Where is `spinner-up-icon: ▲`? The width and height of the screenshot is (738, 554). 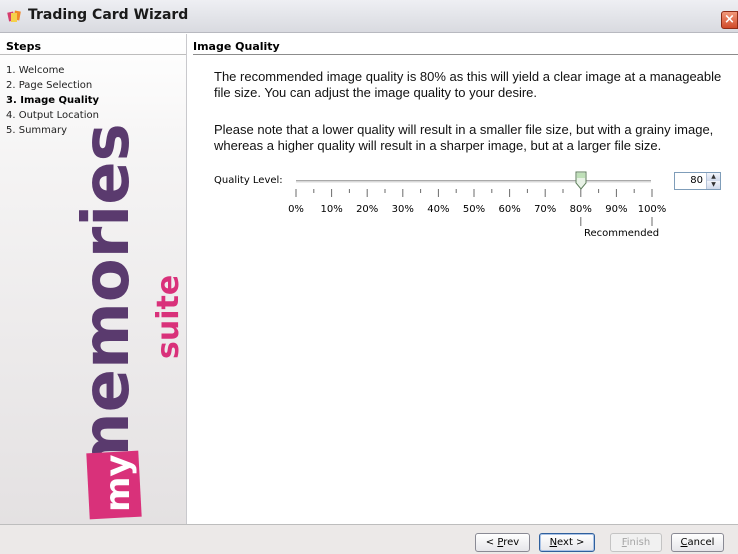
spinner-up-icon: ▲ is located at coordinates (713, 177).